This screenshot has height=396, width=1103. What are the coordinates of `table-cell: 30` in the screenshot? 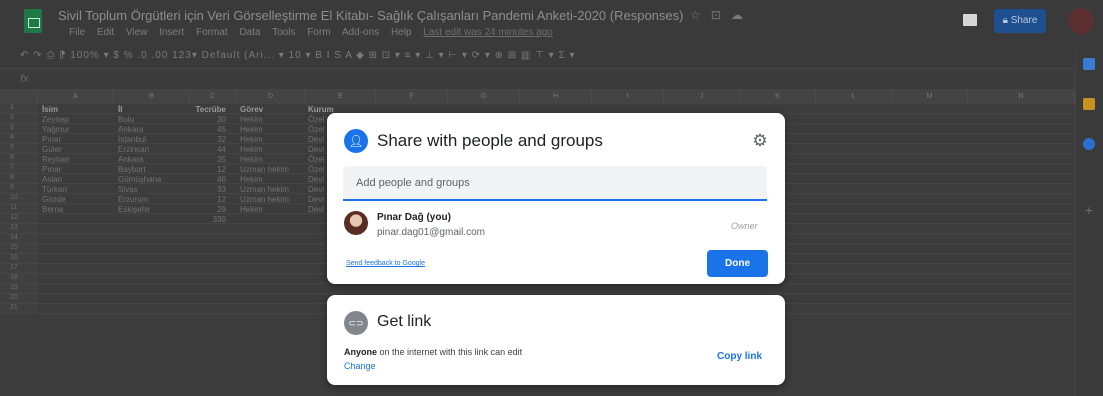 It's located at (208, 119).